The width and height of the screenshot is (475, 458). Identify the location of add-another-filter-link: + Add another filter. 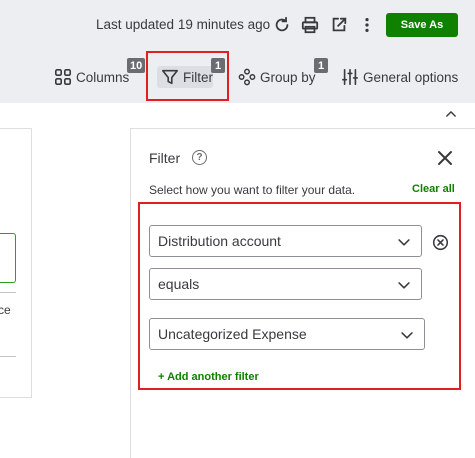
(208, 377).